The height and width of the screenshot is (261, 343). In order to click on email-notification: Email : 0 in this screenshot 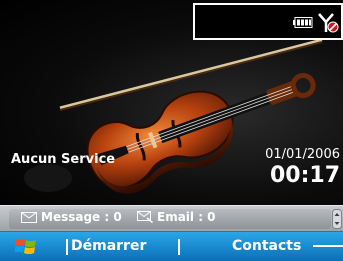, I will do `click(176, 217)`.